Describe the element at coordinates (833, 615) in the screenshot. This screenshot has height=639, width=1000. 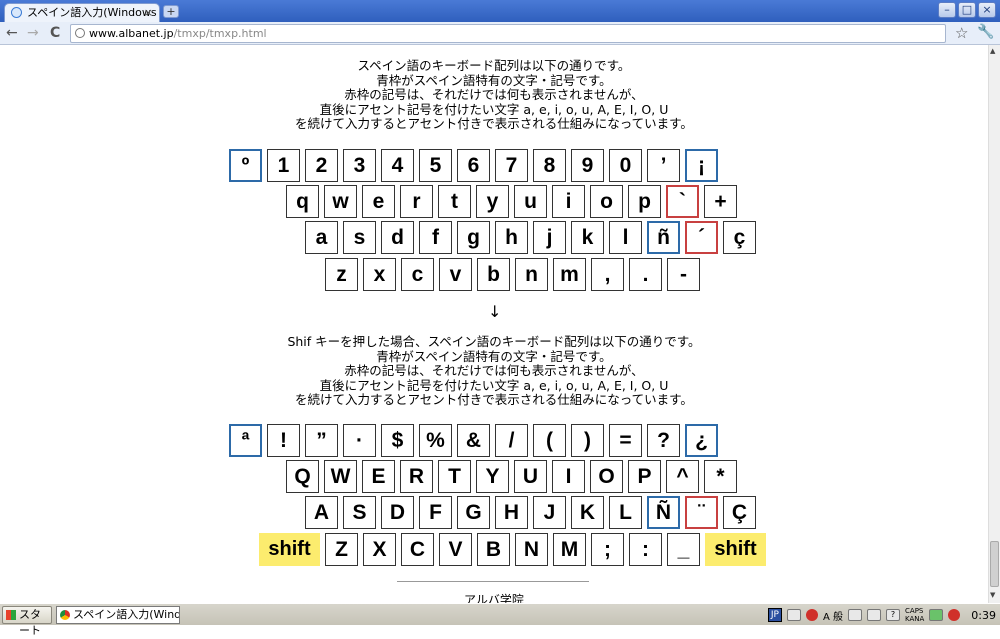
I see `ime-mode: A 般` at that location.